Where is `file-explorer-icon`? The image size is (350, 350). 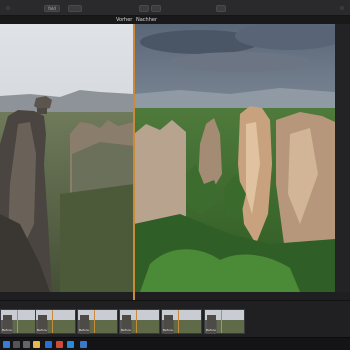 file-explorer-icon is located at coordinates (36, 344).